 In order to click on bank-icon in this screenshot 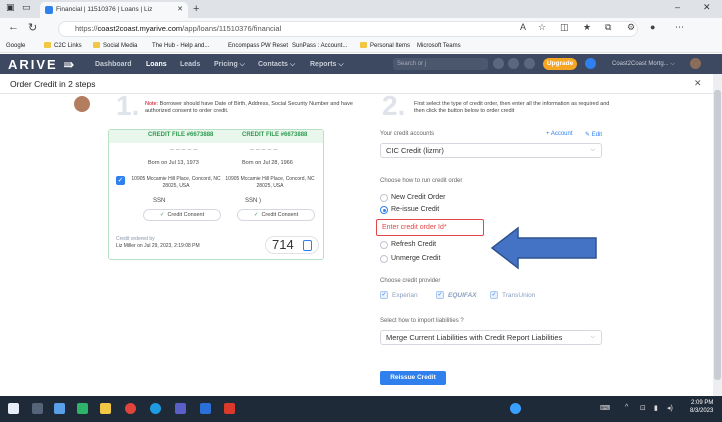, I will do `click(498, 63)`.